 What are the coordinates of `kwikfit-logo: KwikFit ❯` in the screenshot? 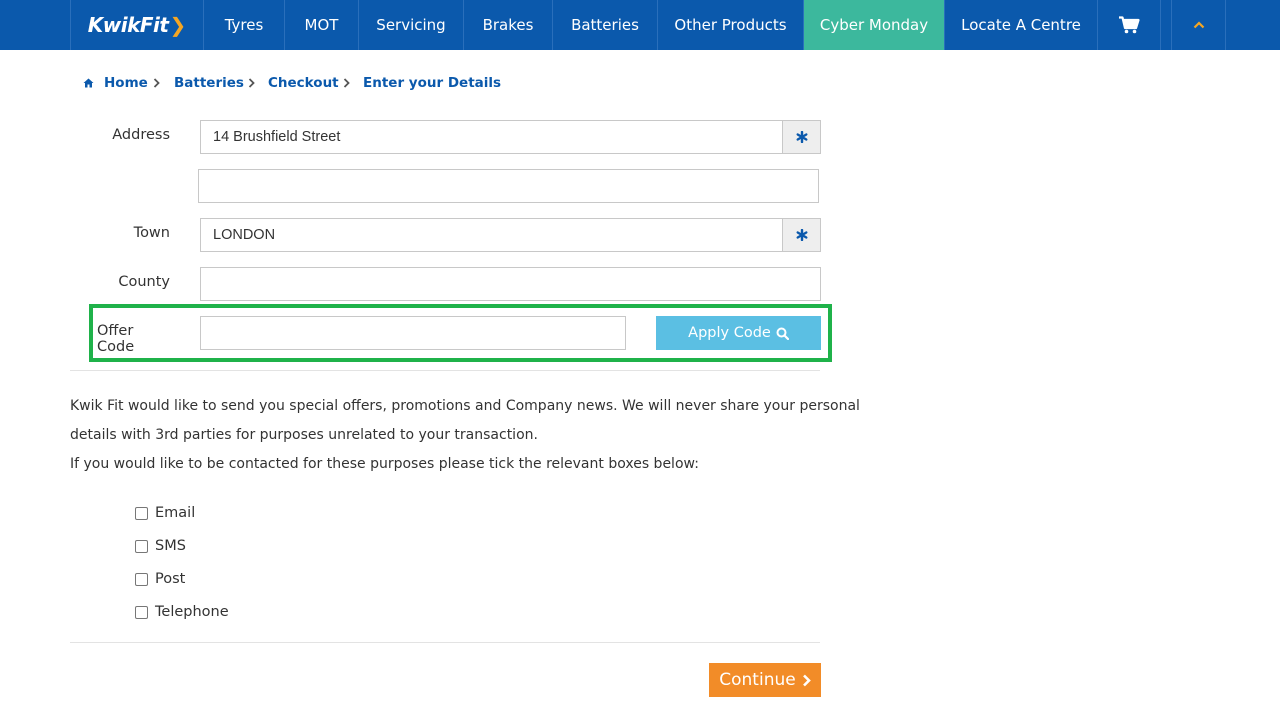 It's located at (136, 25).